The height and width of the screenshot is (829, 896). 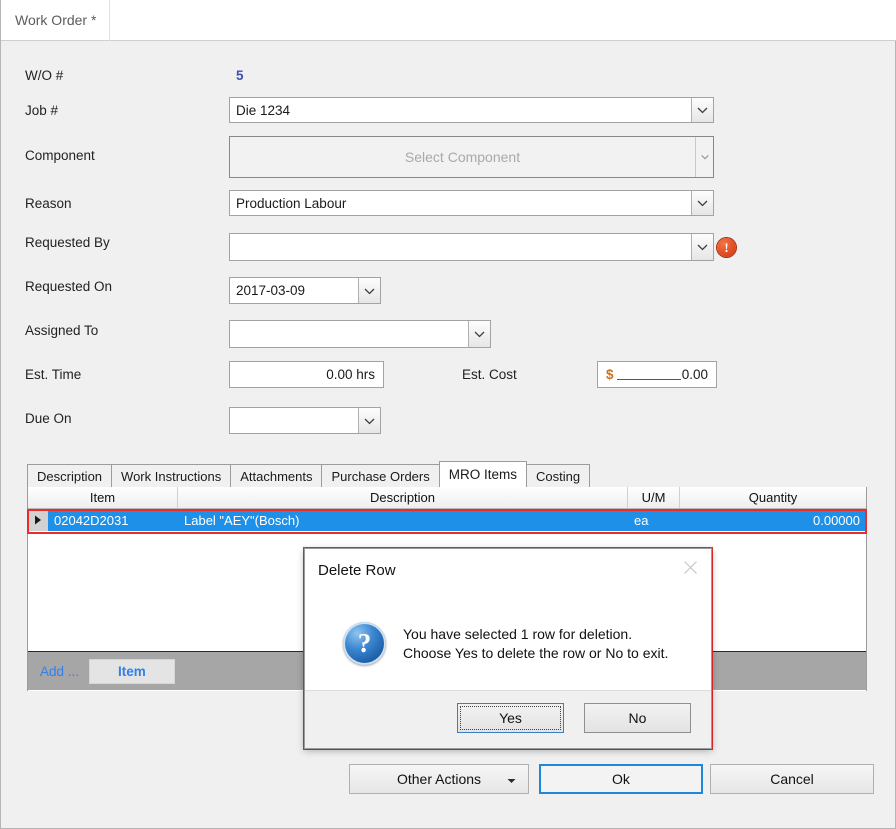 I want to click on ok-label: Ok, so click(x=621, y=779).